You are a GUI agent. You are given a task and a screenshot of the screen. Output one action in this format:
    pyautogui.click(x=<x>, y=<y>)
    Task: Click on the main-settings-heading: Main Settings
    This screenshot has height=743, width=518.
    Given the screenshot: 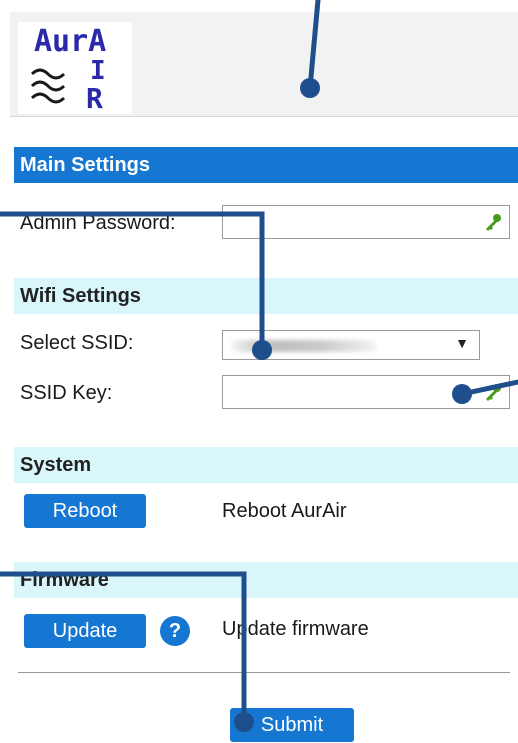 What is the action you would take?
    pyautogui.click(x=266, y=165)
    